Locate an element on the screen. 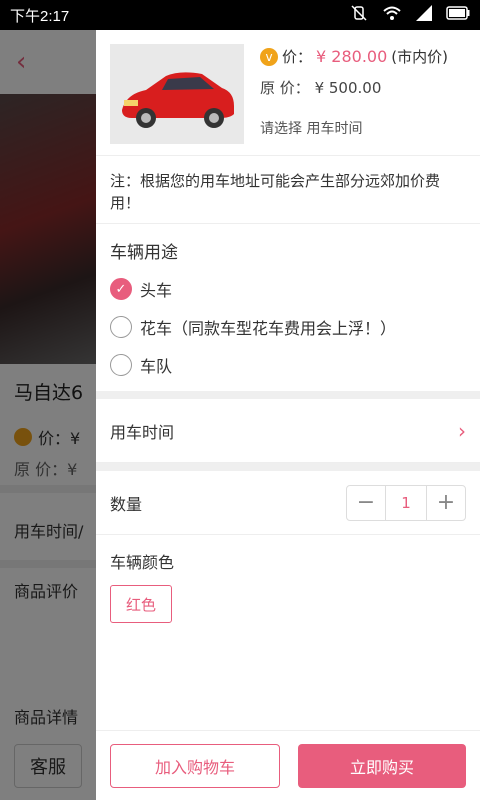 This screenshot has height=800, width=480. surcharge-note: 注：根据您的用车地址可能会产生部分远郊加价费用！ is located at coordinates (288, 190).